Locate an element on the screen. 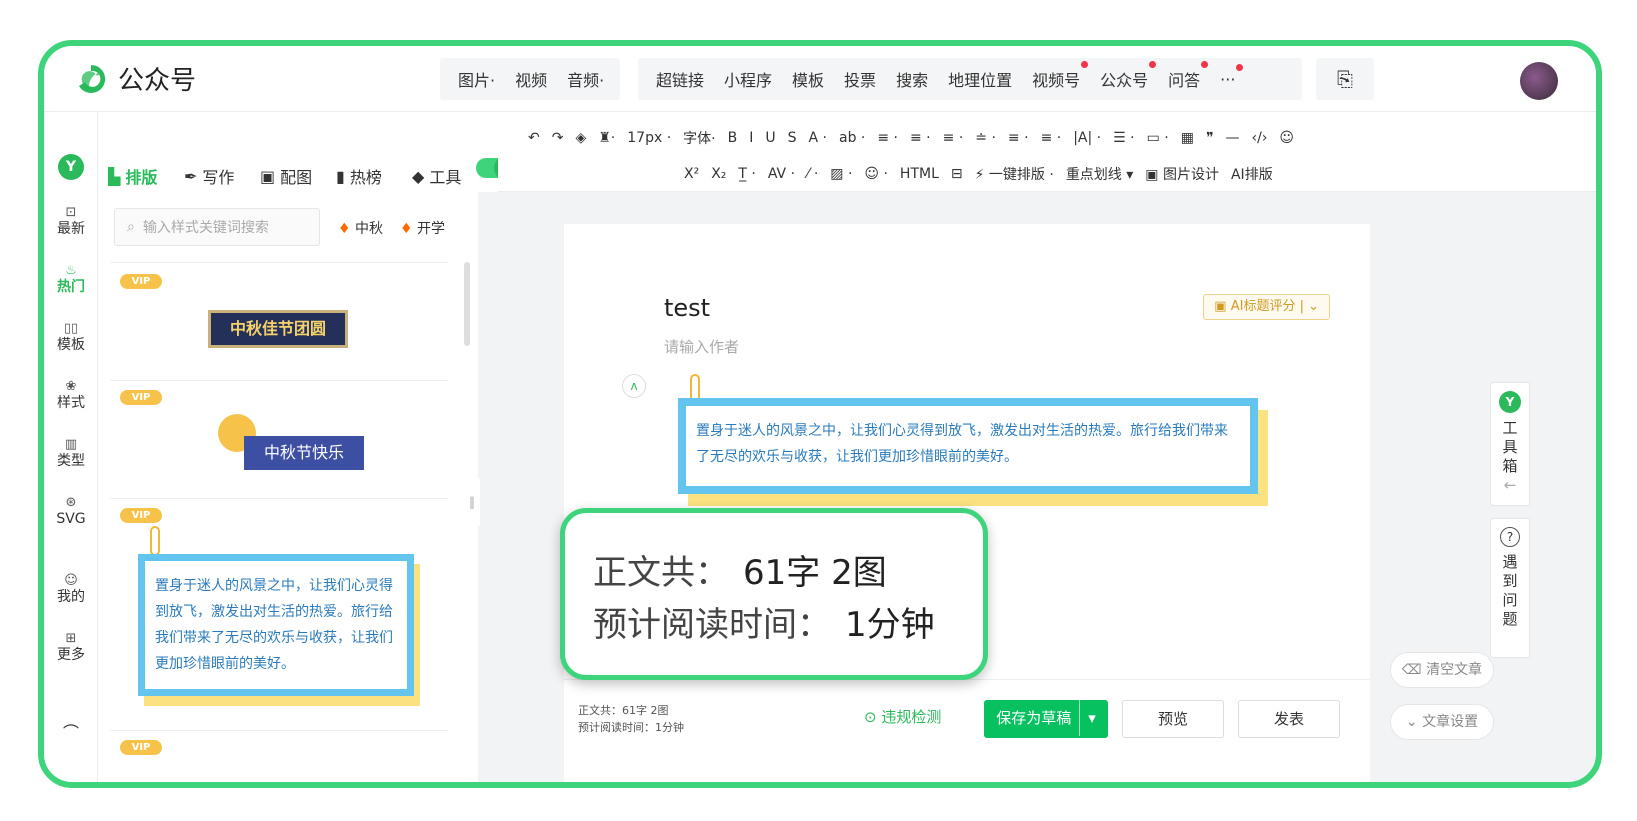  format-tool-19: ☰ · is located at coordinates (1123, 138).